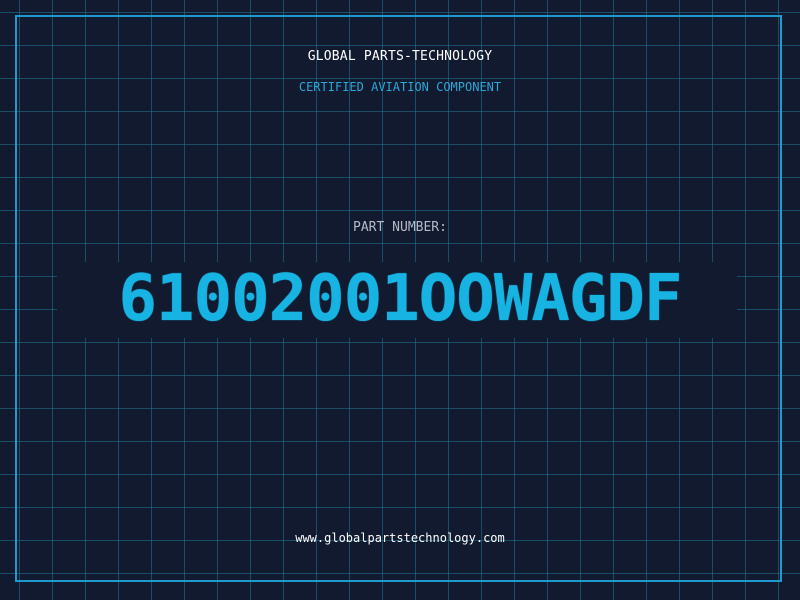 This screenshot has height=600, width=800. Describe the element at coordinates (400, 227) in the screenshot. I see `part-number-label: PART NUMBER:` at that location.